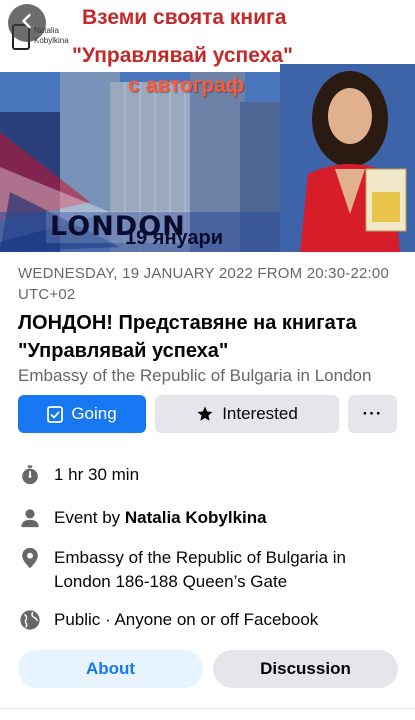  What do you see at coordinates (184, 17) in the screenshot?
I see `cover-headline-line1: Вземи своята книга` at bounding box center [184, 17].